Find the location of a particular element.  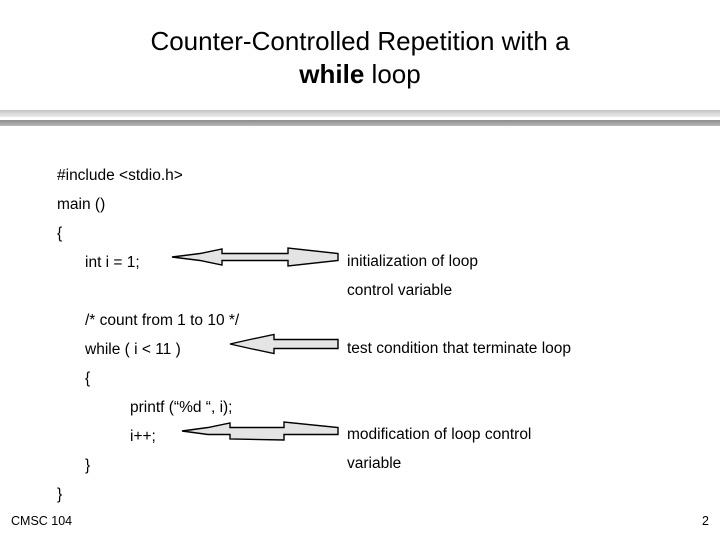

footer-page-number: 2 is located at coordinates (705, 521).